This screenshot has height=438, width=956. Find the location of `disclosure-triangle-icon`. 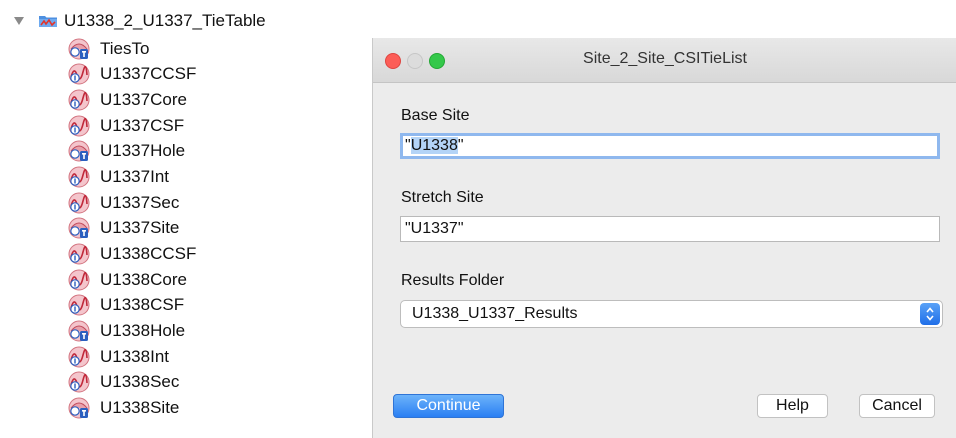

disclosure-triangle-icon is located at coordinates (19, 21).